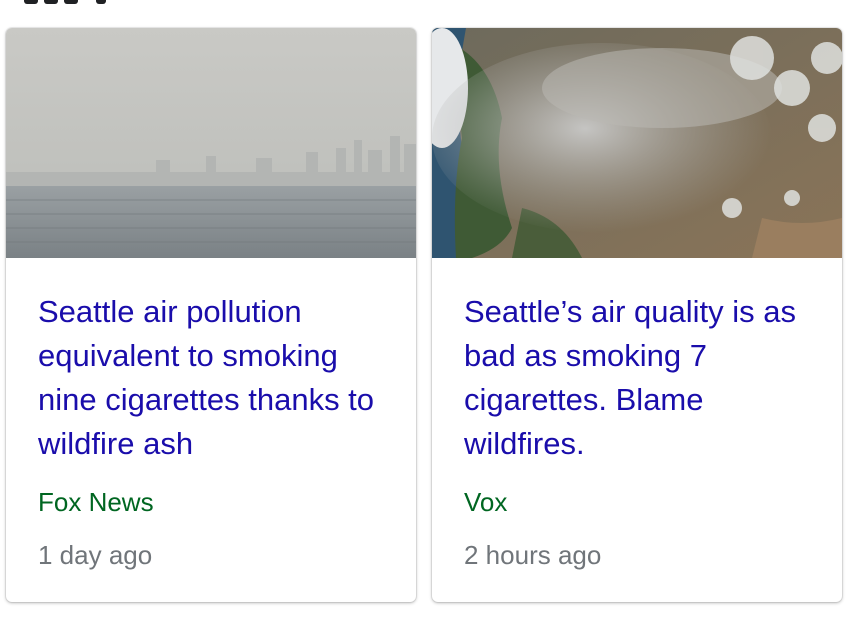 The width and height of the screenshot is (852, 620). Describe the element at coordinates (486, 502) in the screenshot. I see `news-source: Vox` at that location.